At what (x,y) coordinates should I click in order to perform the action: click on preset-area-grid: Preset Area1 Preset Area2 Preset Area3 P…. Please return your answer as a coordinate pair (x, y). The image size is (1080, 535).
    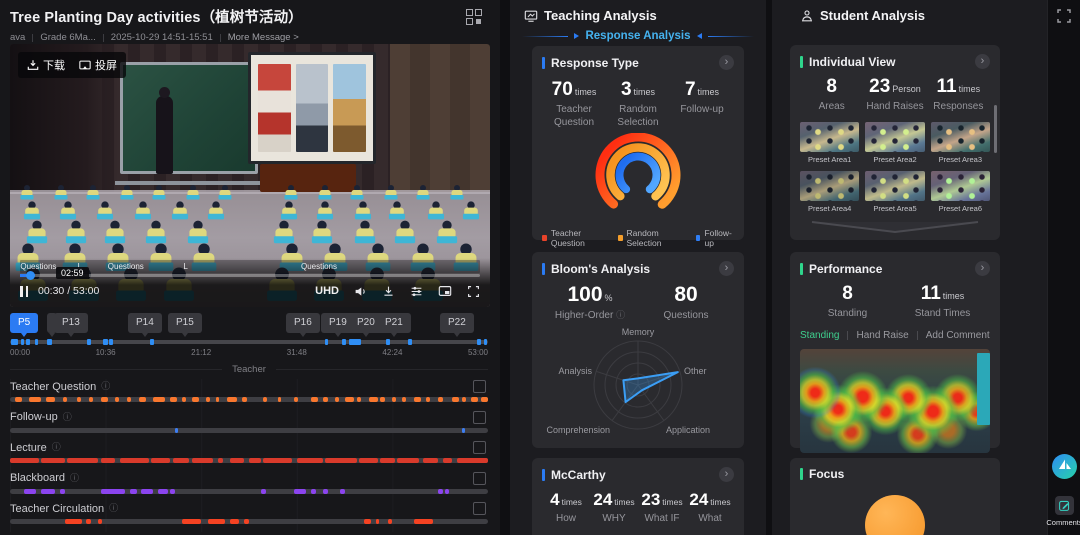
    Looking at the image, I should click on (895, 167).